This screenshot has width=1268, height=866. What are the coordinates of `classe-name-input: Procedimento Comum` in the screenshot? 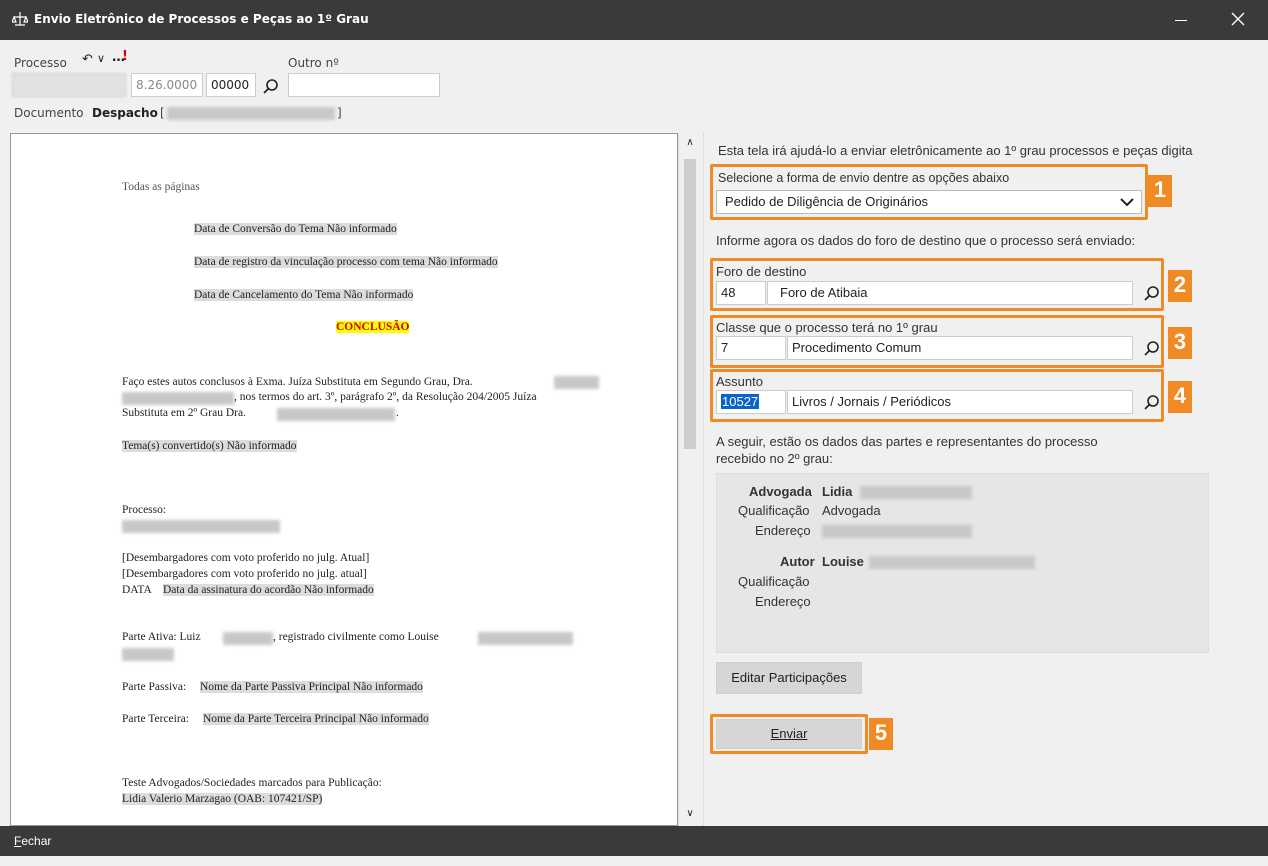 It's located at (960, 348).